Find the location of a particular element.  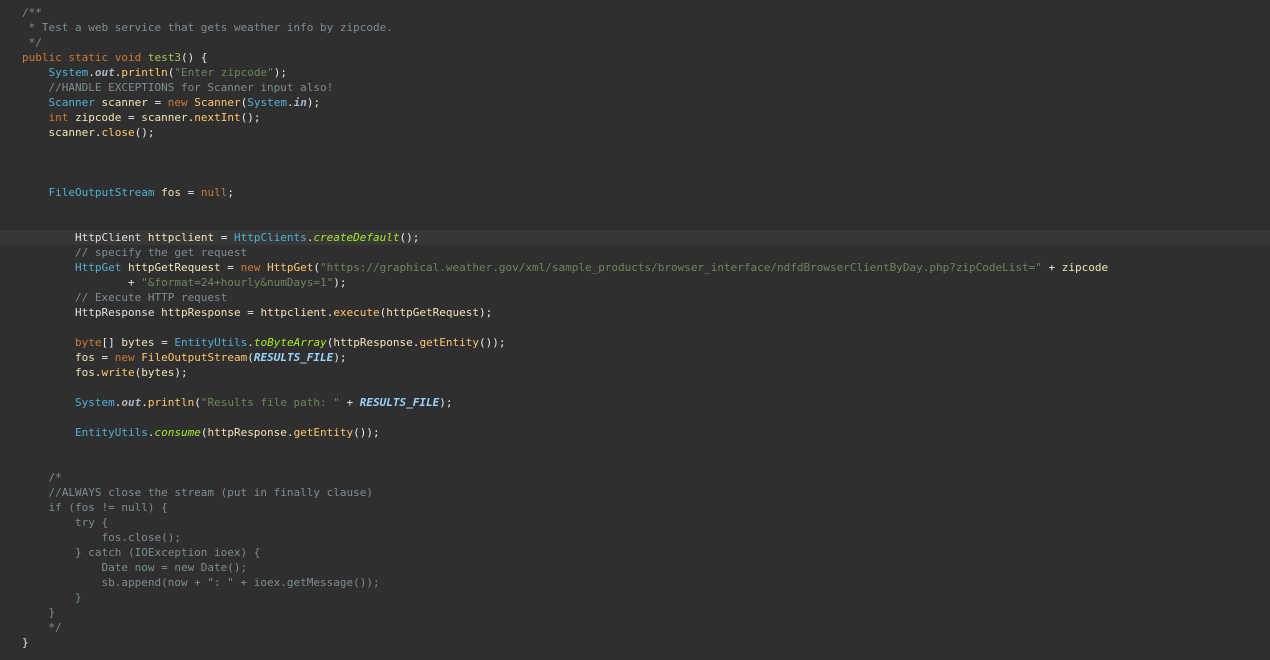

code-line: System.out.println("Enter zipcode"); is located at coordinates (635, 72).